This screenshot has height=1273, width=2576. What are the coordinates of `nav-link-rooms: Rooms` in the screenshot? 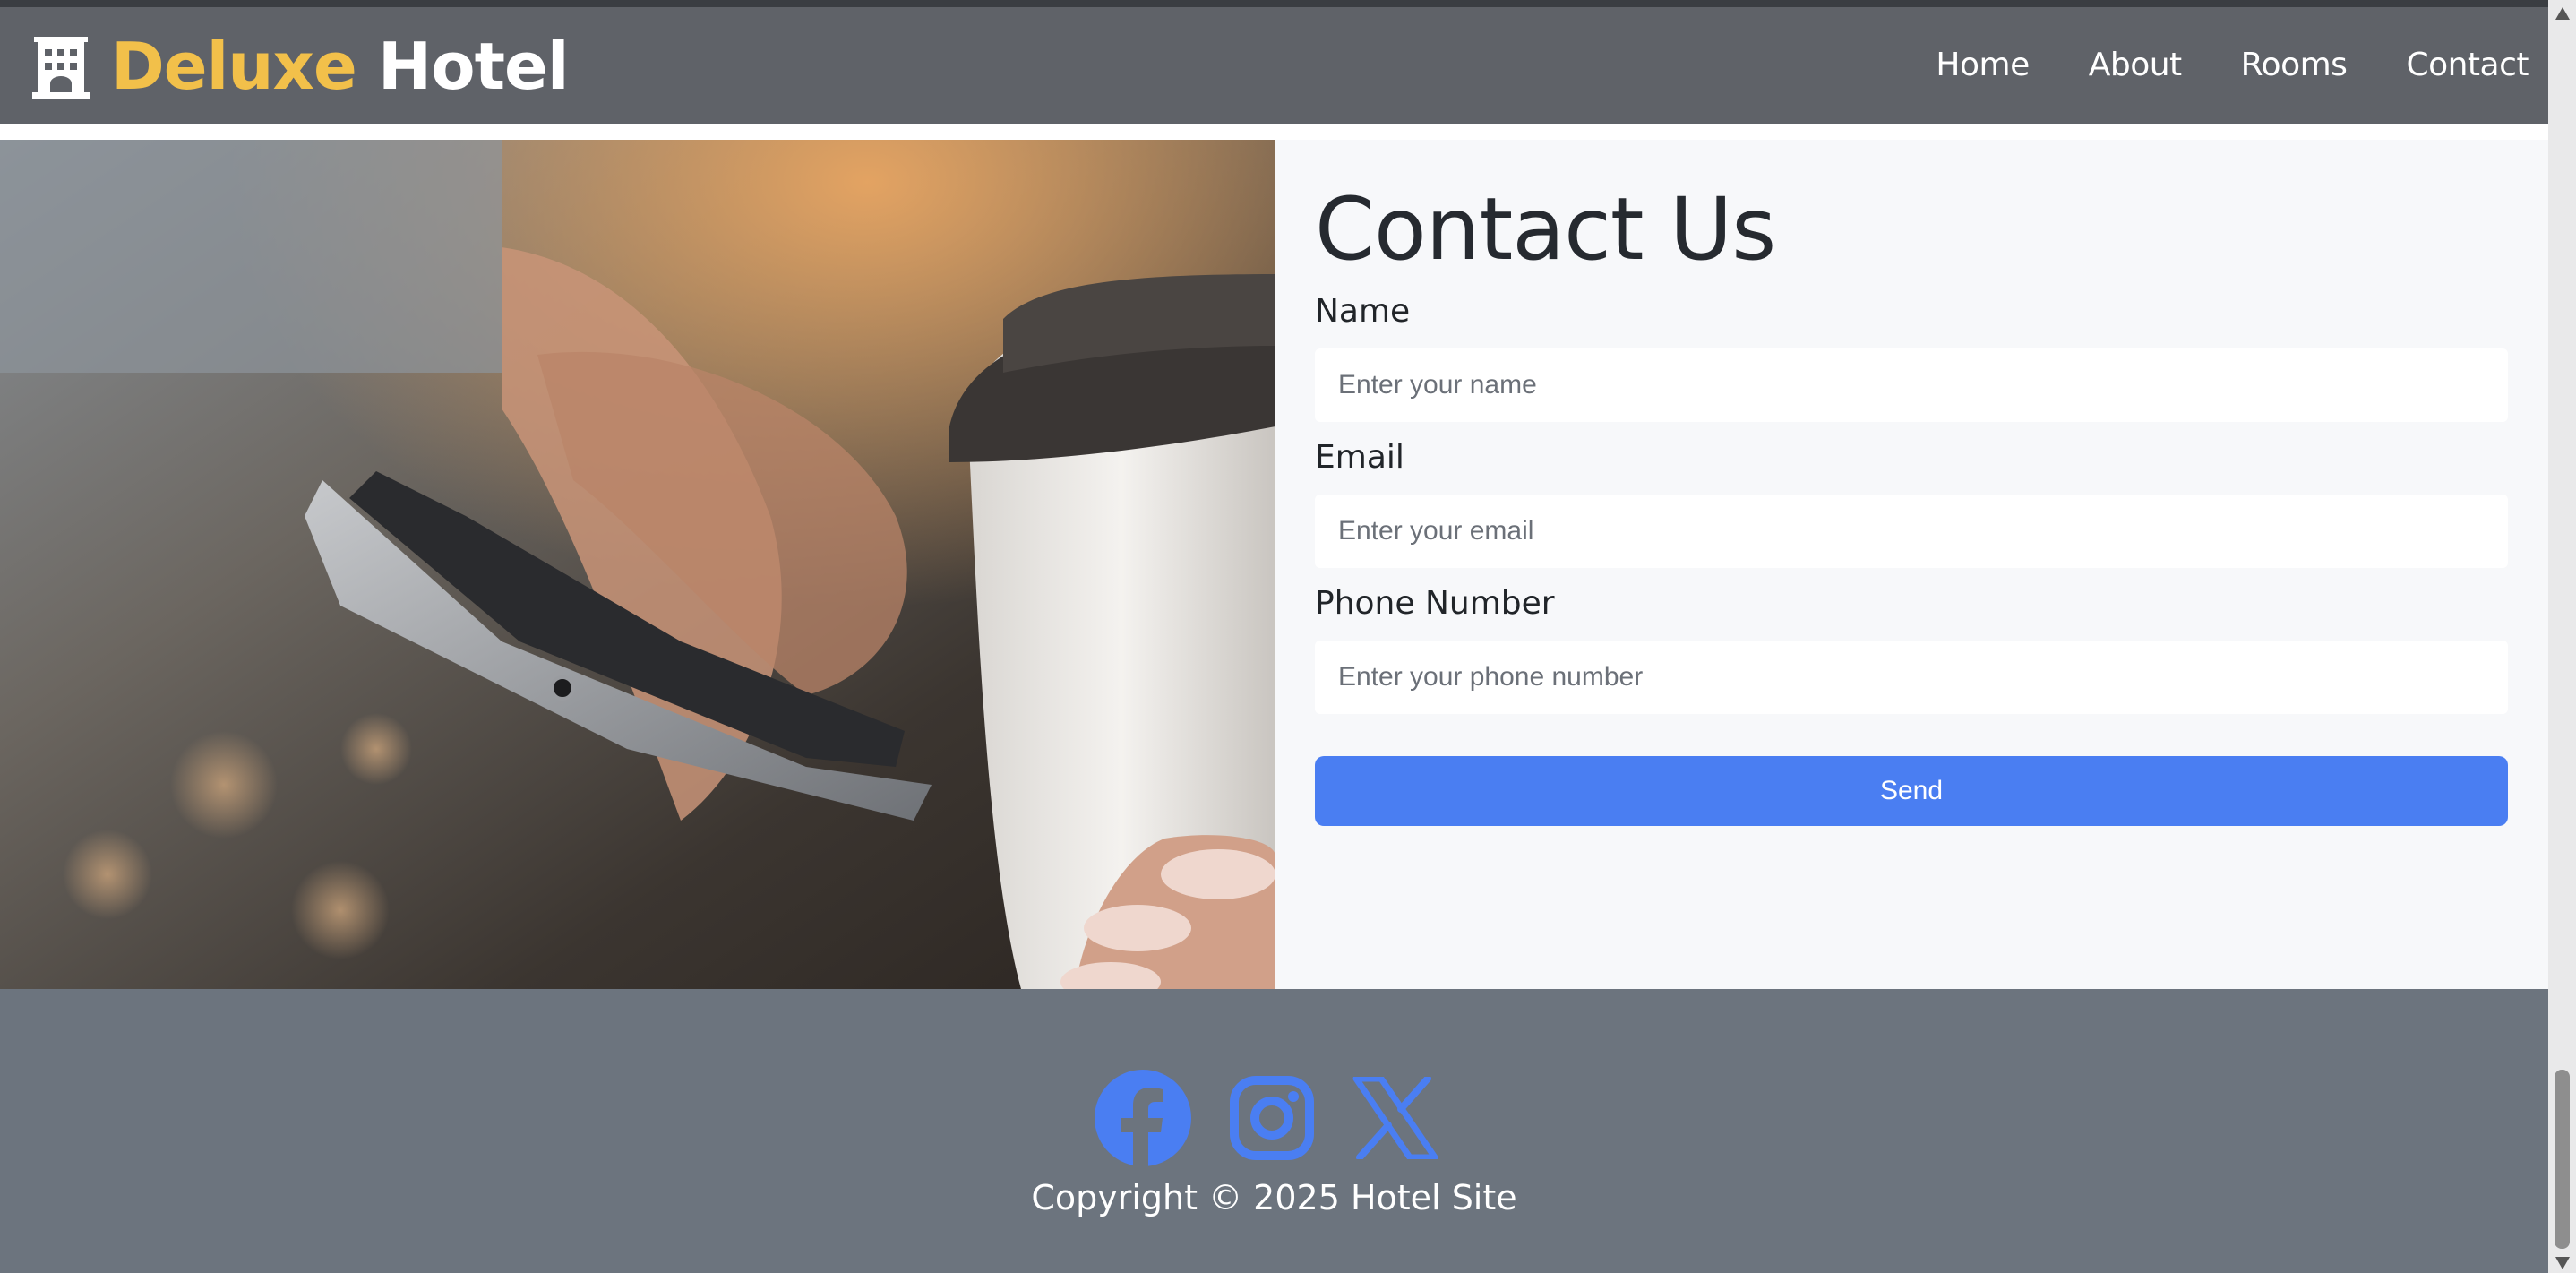 It's located at (2294, 65).